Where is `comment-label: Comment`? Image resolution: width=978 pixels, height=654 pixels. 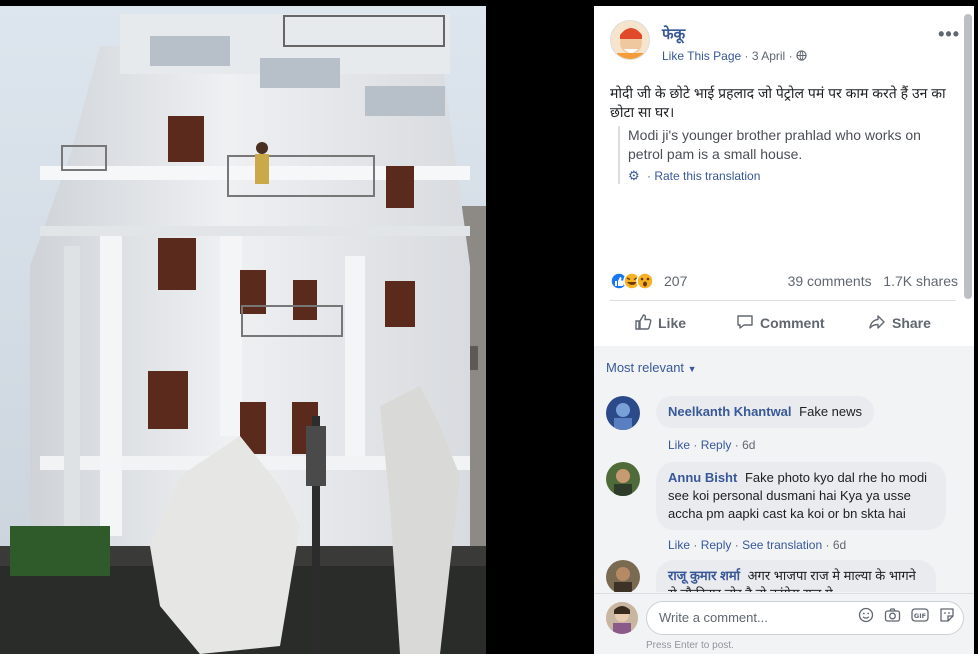 comment-label: Comment is located at coordinates (792, 323).